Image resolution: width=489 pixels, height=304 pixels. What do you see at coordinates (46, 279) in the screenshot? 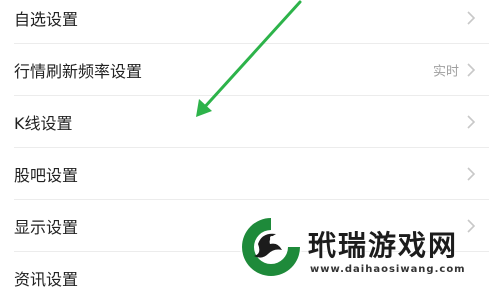
I see `settings-item-label: 资讯设置` at bounding box center [46, 279].